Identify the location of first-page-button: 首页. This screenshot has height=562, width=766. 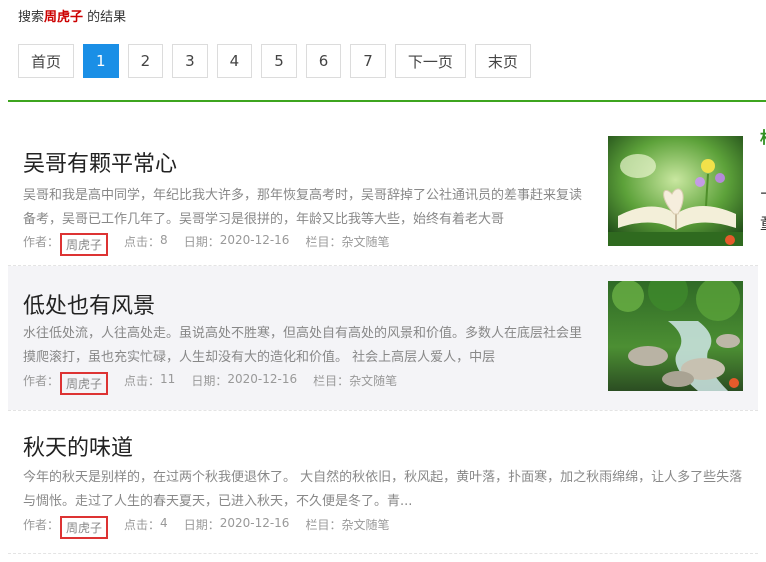
(46, 61).